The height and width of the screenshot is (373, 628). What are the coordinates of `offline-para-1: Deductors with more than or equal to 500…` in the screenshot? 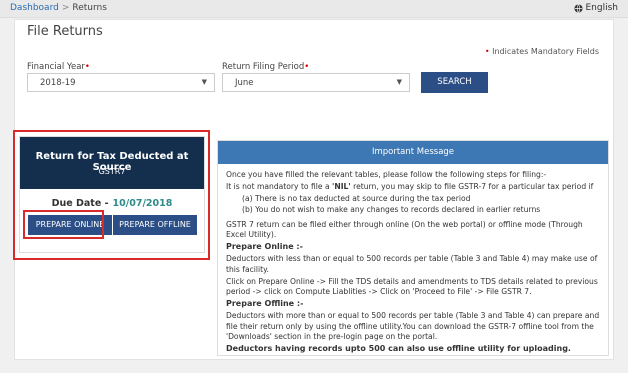 It's located at (413, 326).